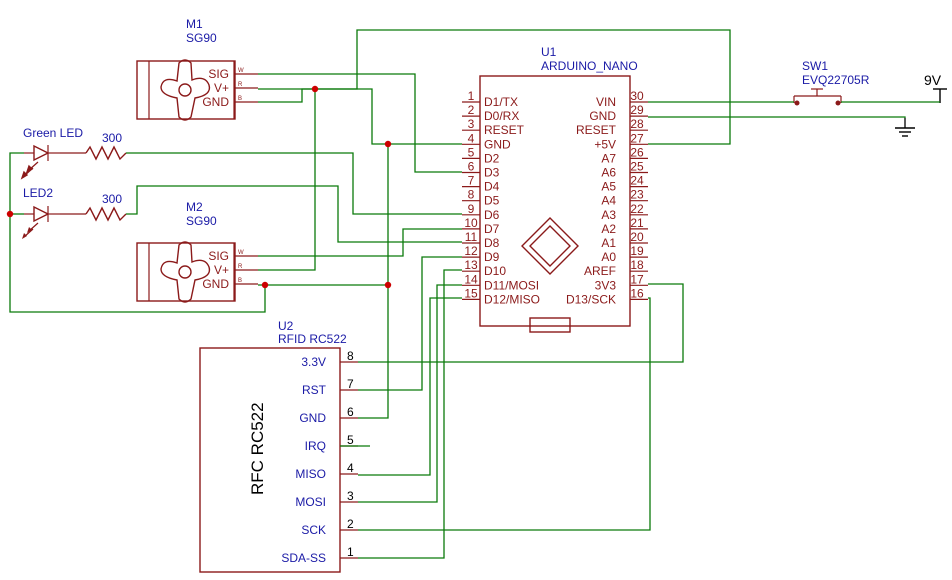  I want to click on switch-contact-b, so click(838, 103).